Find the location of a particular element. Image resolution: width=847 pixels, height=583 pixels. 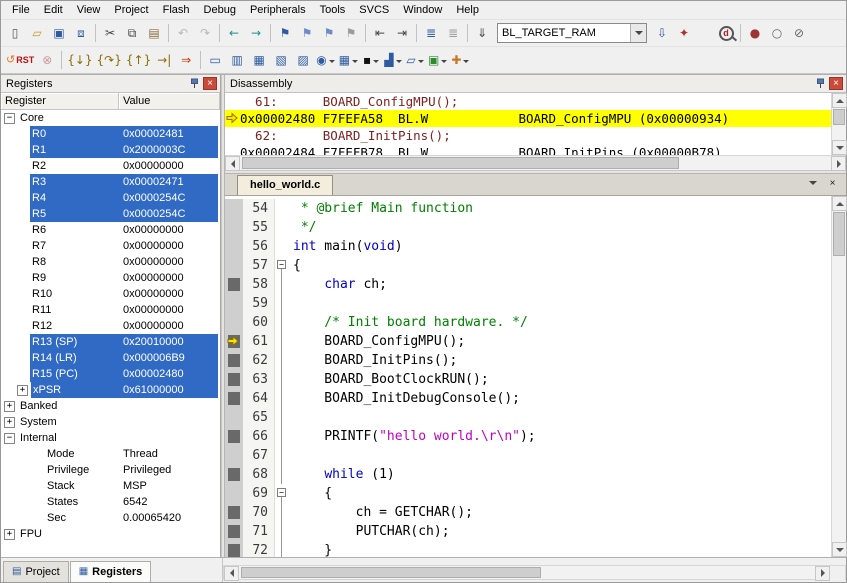

save-button: ▣ is located at coordinates (59, 33).